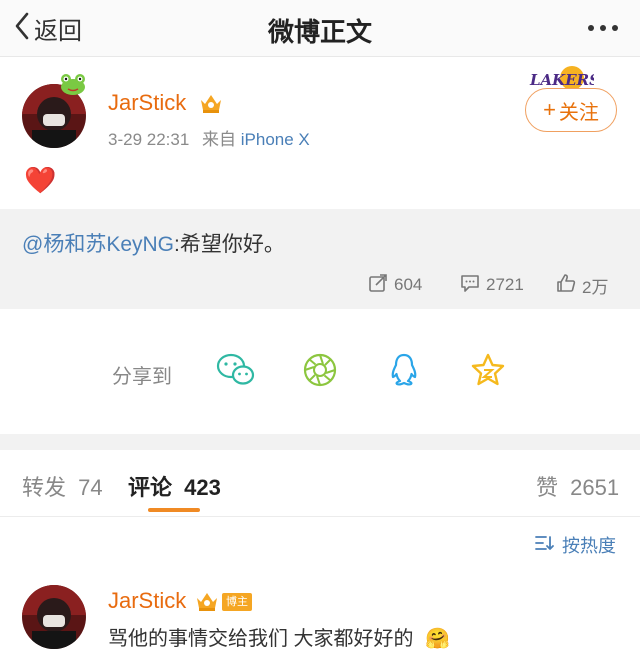 This screenshot has width=640, height=658. I want to click on comment-text: 骂他的事情交给我们 大家都好好的 🤗, so click(279, 636).